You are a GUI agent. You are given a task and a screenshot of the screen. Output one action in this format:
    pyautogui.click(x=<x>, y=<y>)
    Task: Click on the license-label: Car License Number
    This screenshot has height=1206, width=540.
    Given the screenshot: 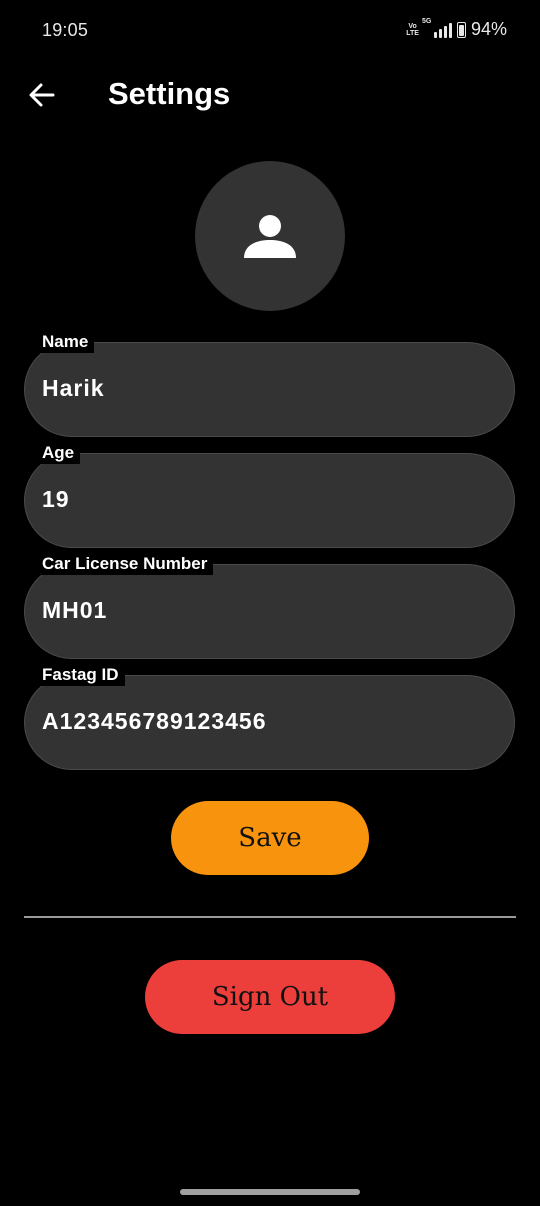 What is the action you would take?
    pyautogui.click(x=125, y=564)
    